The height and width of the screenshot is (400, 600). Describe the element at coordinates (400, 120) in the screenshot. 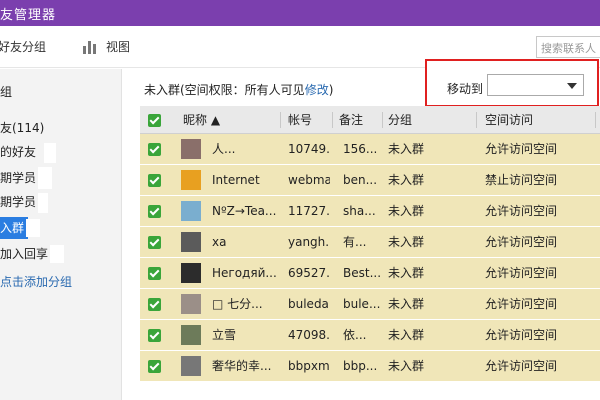

I see `column-group: 分组` at that location.